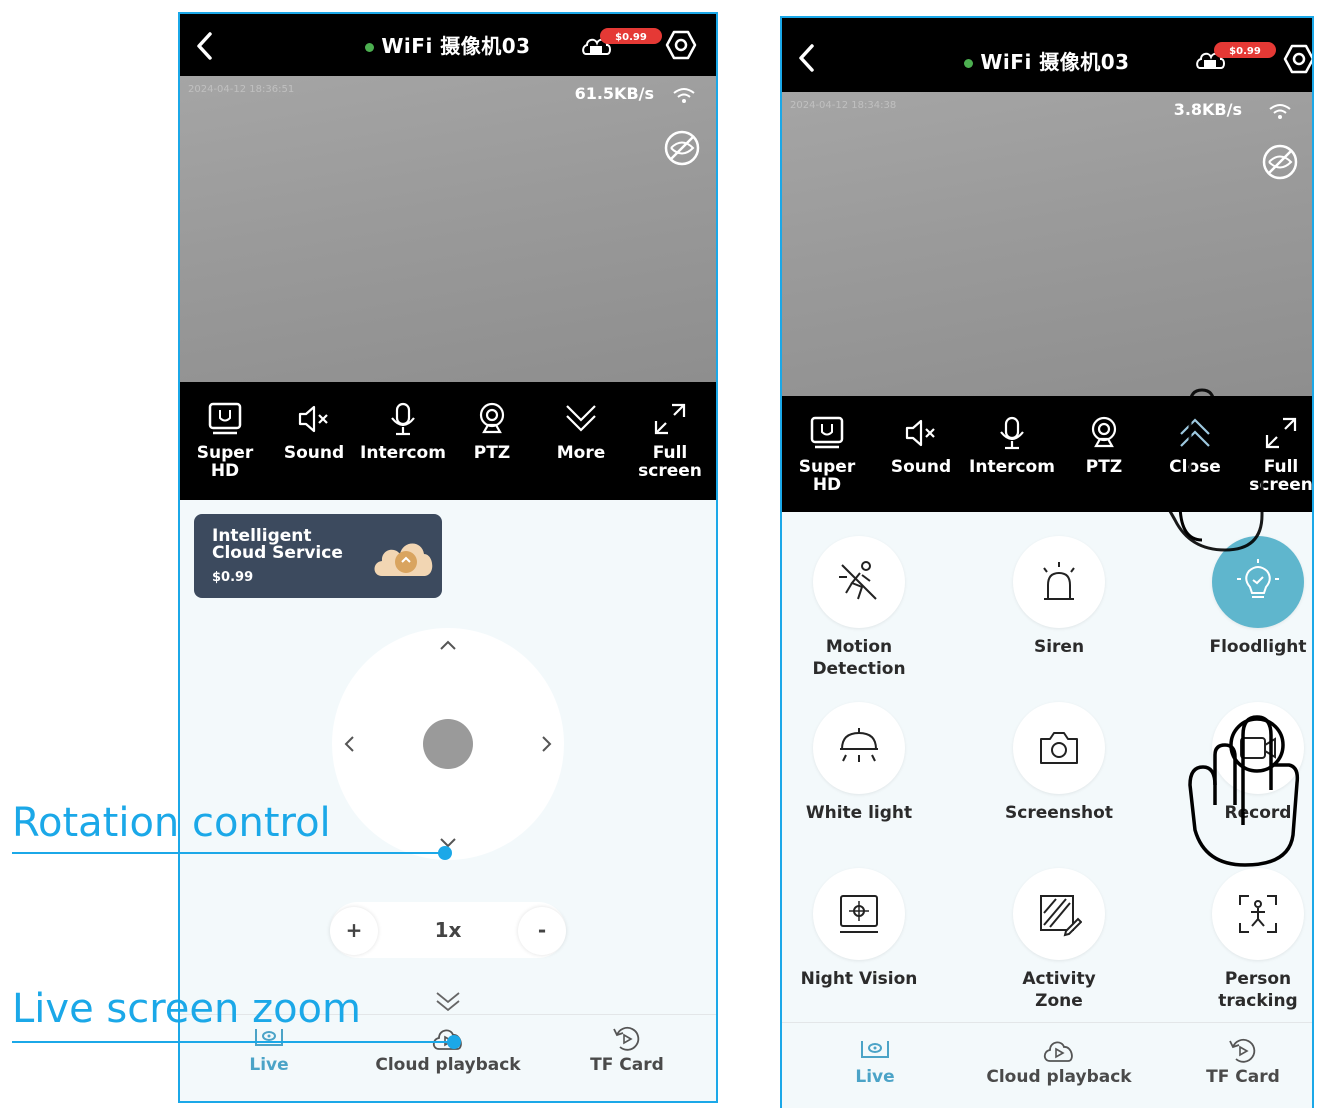 This screenshot has height=1108, width=1332. What do you see at coordinates (171, 823) in the screenshot?
I see `annotation-rotation-control: Rotation control` at bounding box center [171, 823].